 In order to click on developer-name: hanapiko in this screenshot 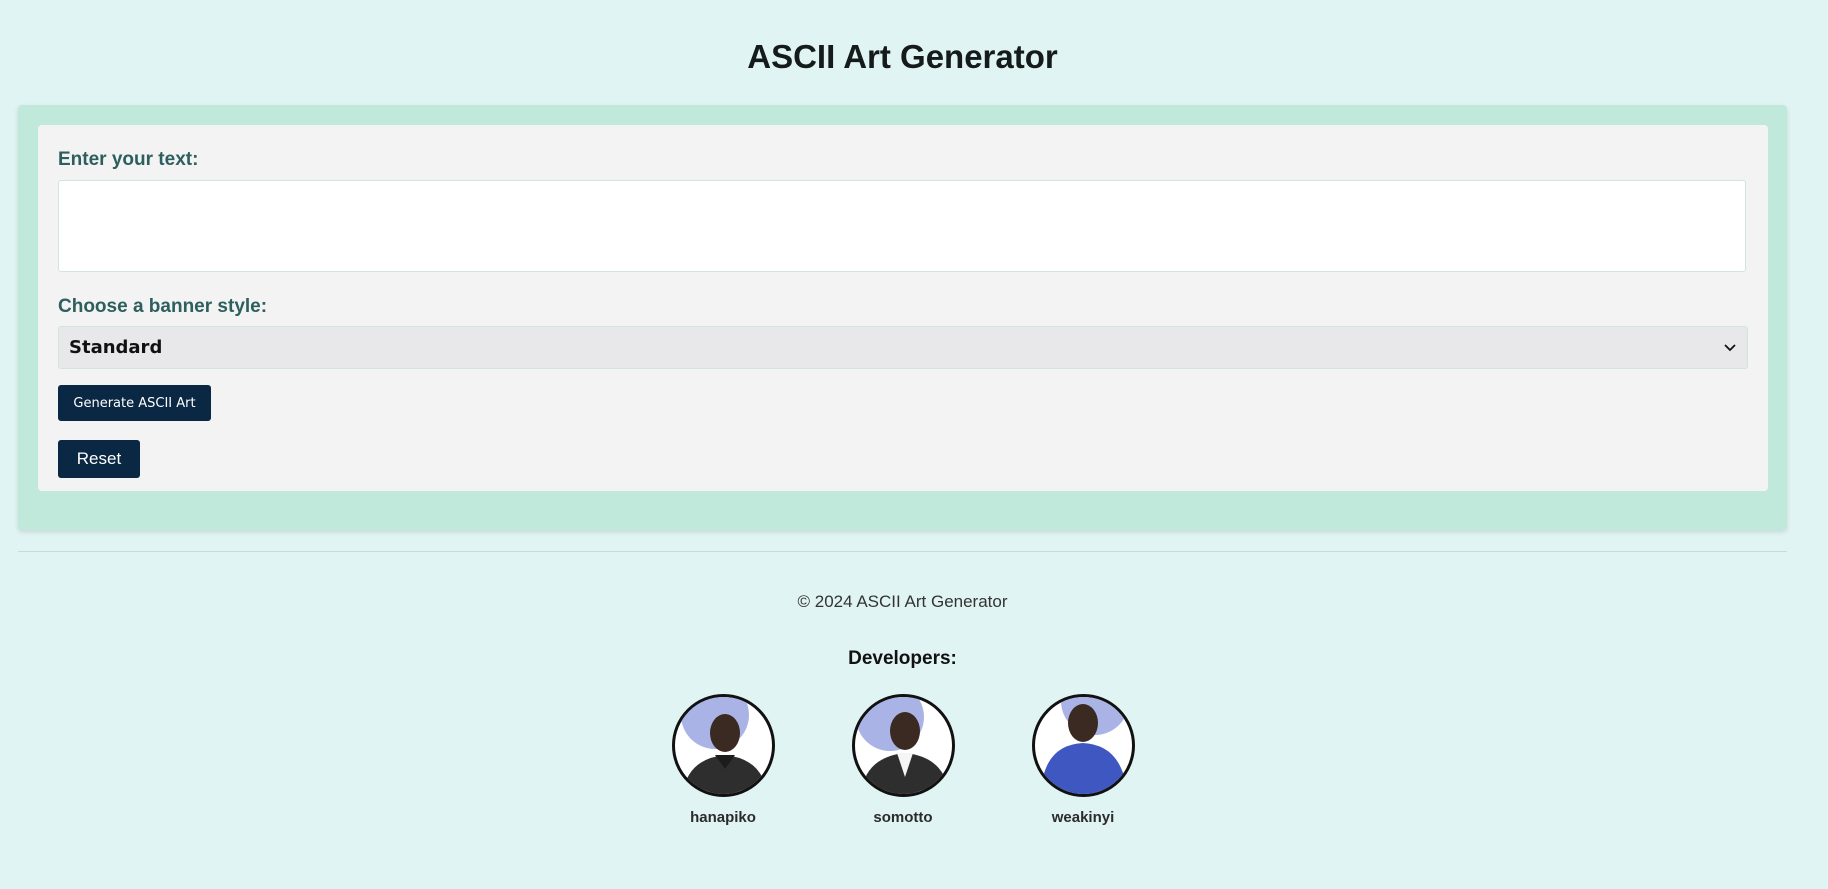, I will do `click(723, 817)`.